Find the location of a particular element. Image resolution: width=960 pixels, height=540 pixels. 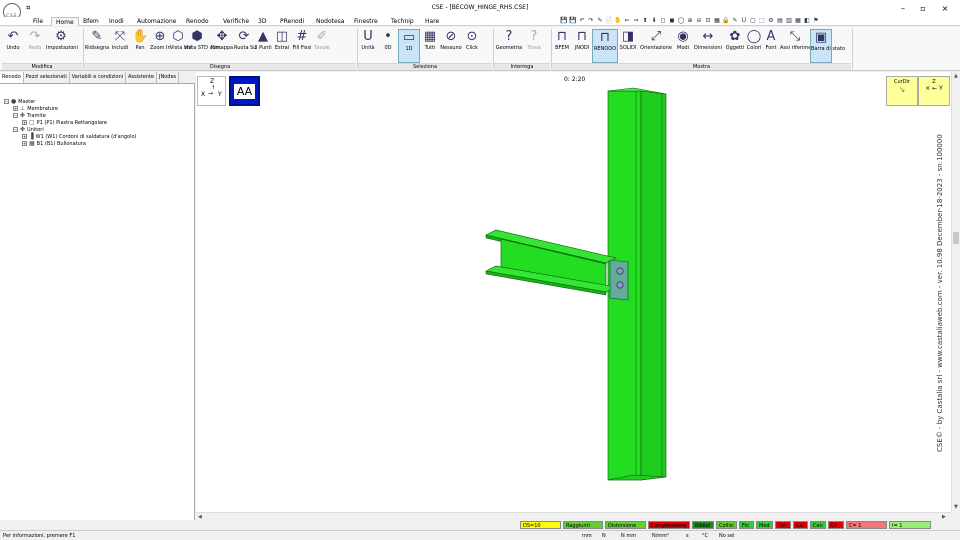

unit-n-mm: N mm is located at coordinates (628, 536).